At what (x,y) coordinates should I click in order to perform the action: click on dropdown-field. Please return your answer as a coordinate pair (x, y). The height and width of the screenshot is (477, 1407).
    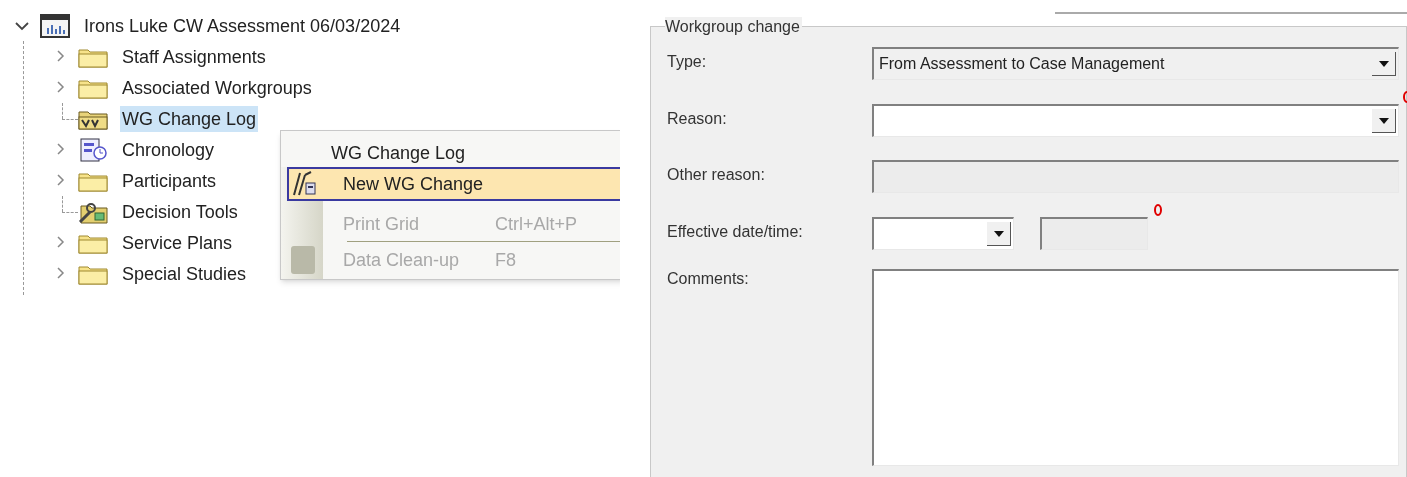
    Looking at the image, I should click on (1135, 120).